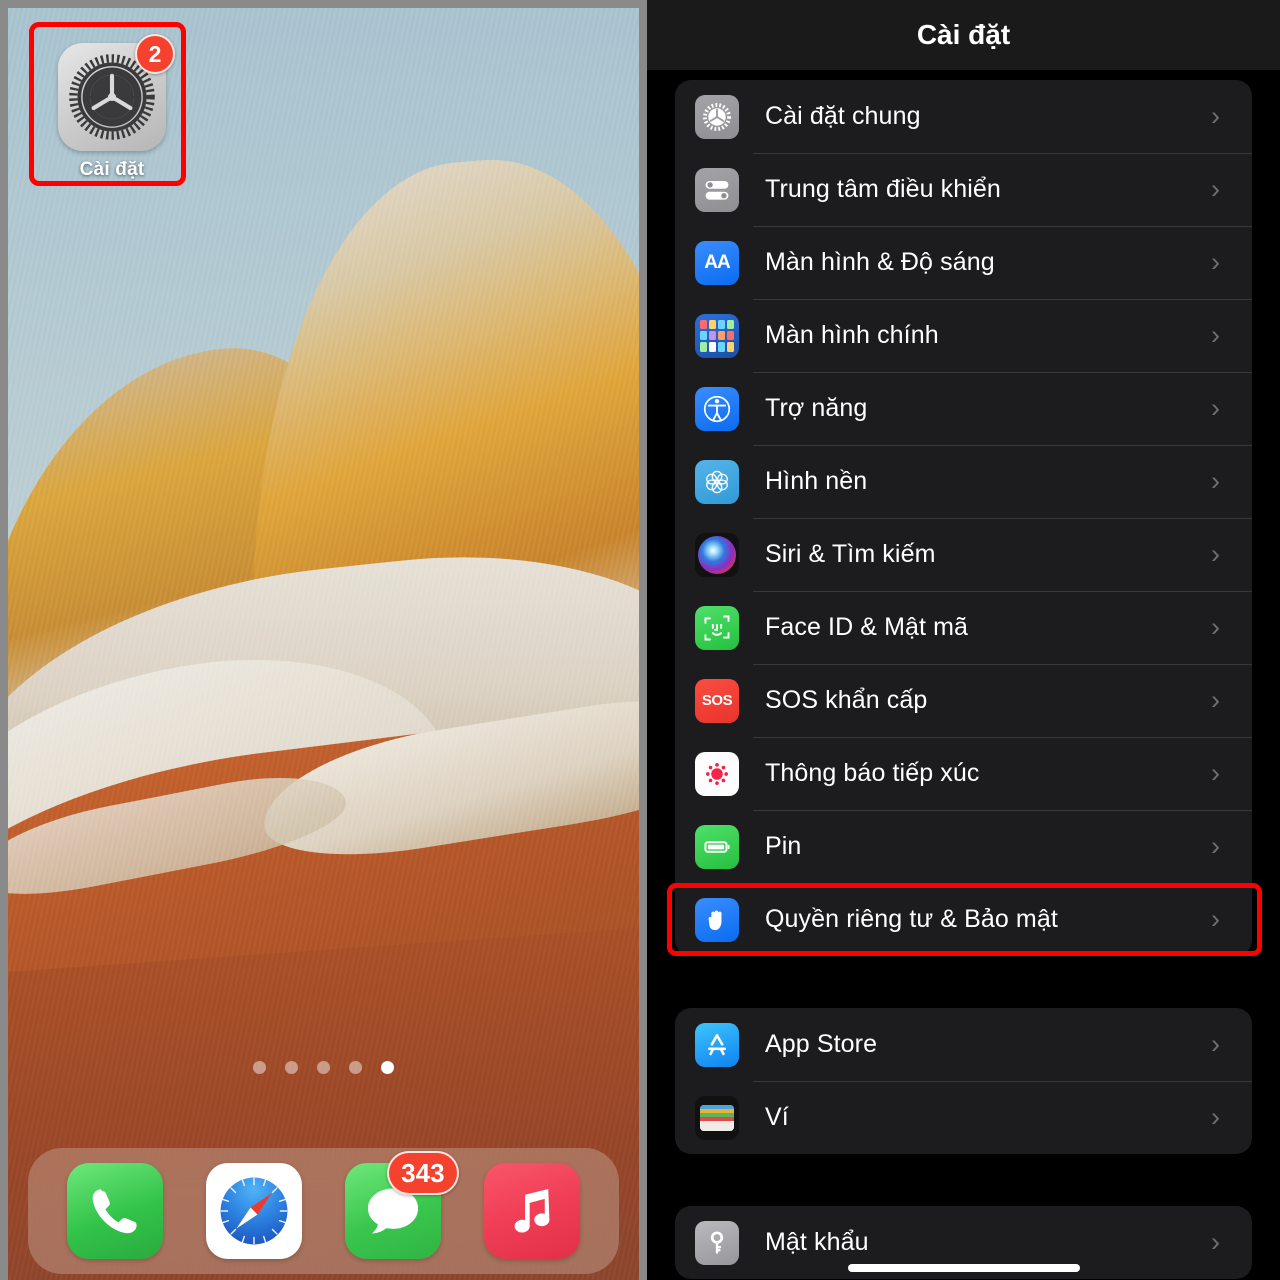 Image resolution: width=1280 pixels, height=1280 pixels. What do you see at coordinates (816, 481) in the screenshot?
I see `row-label: Hình nền` at bounding box center [816, 481].